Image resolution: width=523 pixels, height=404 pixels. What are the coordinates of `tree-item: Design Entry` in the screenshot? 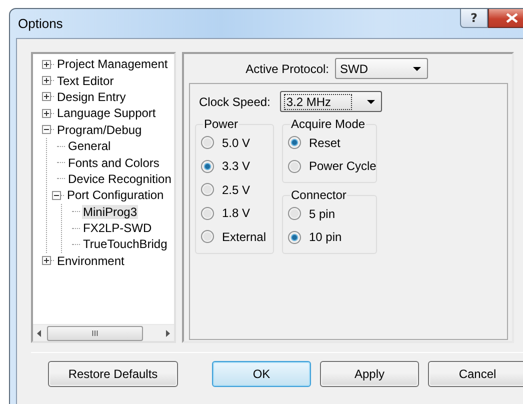 It's located at (91, 97).